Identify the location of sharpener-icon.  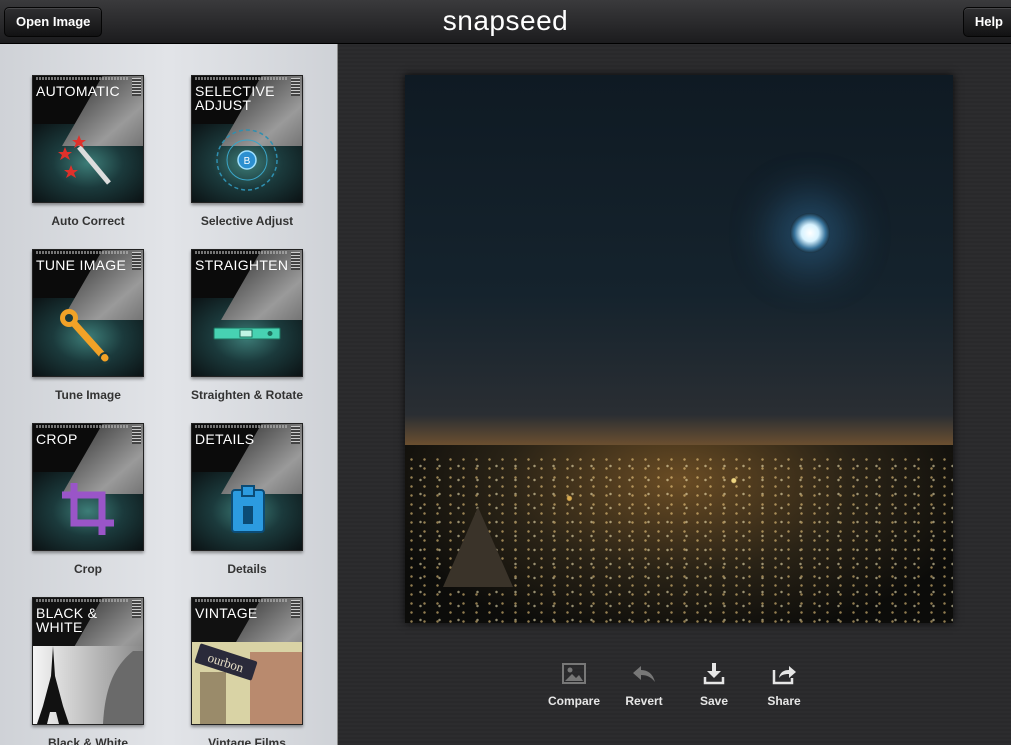
(248, 509).